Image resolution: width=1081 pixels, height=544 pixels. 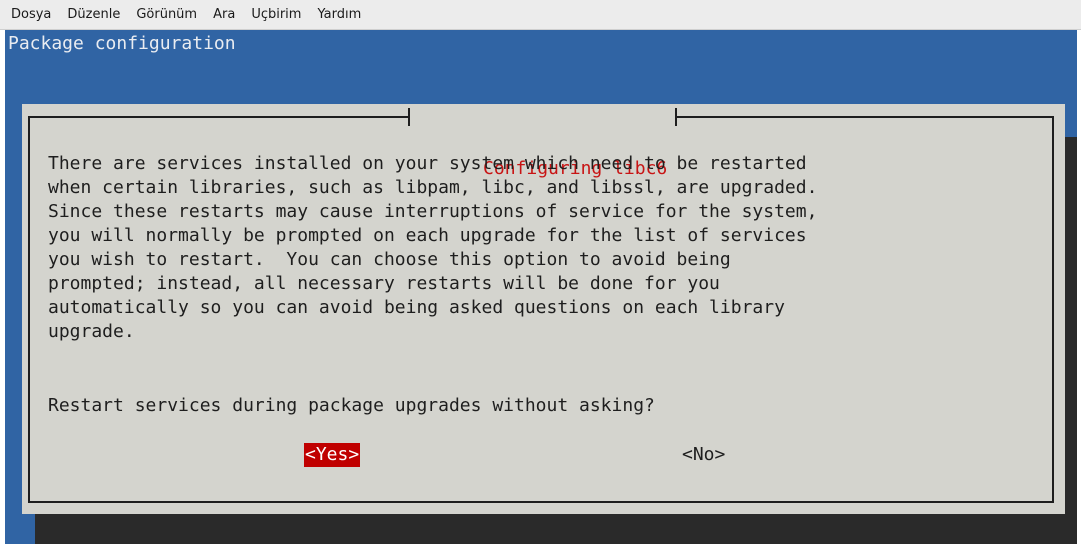 I want to click on menu-edit: Düzenle, so click(x=93, y=15).